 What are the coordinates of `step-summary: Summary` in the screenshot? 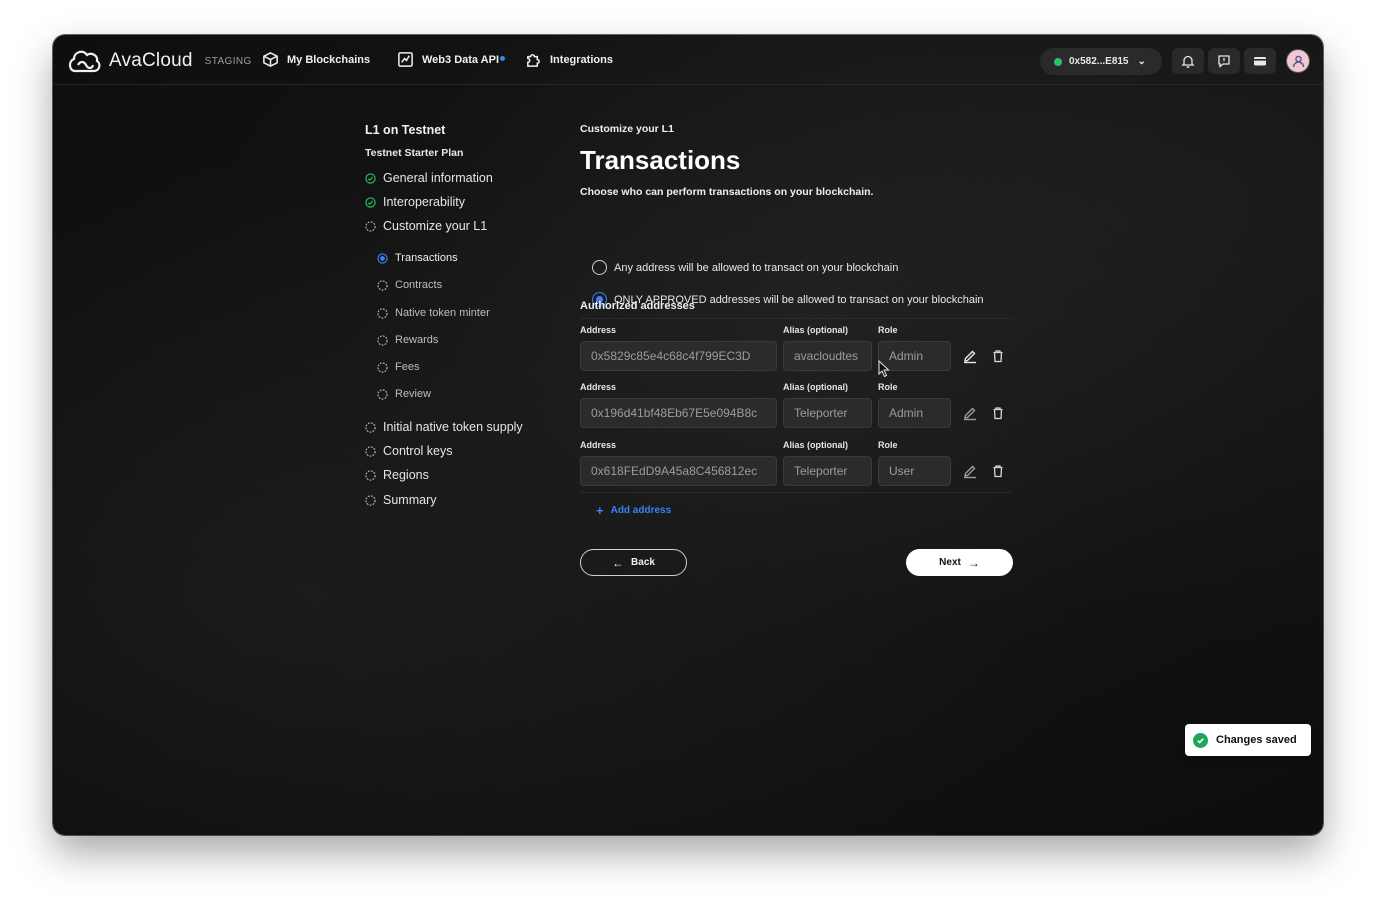 It's located at (400, 500).